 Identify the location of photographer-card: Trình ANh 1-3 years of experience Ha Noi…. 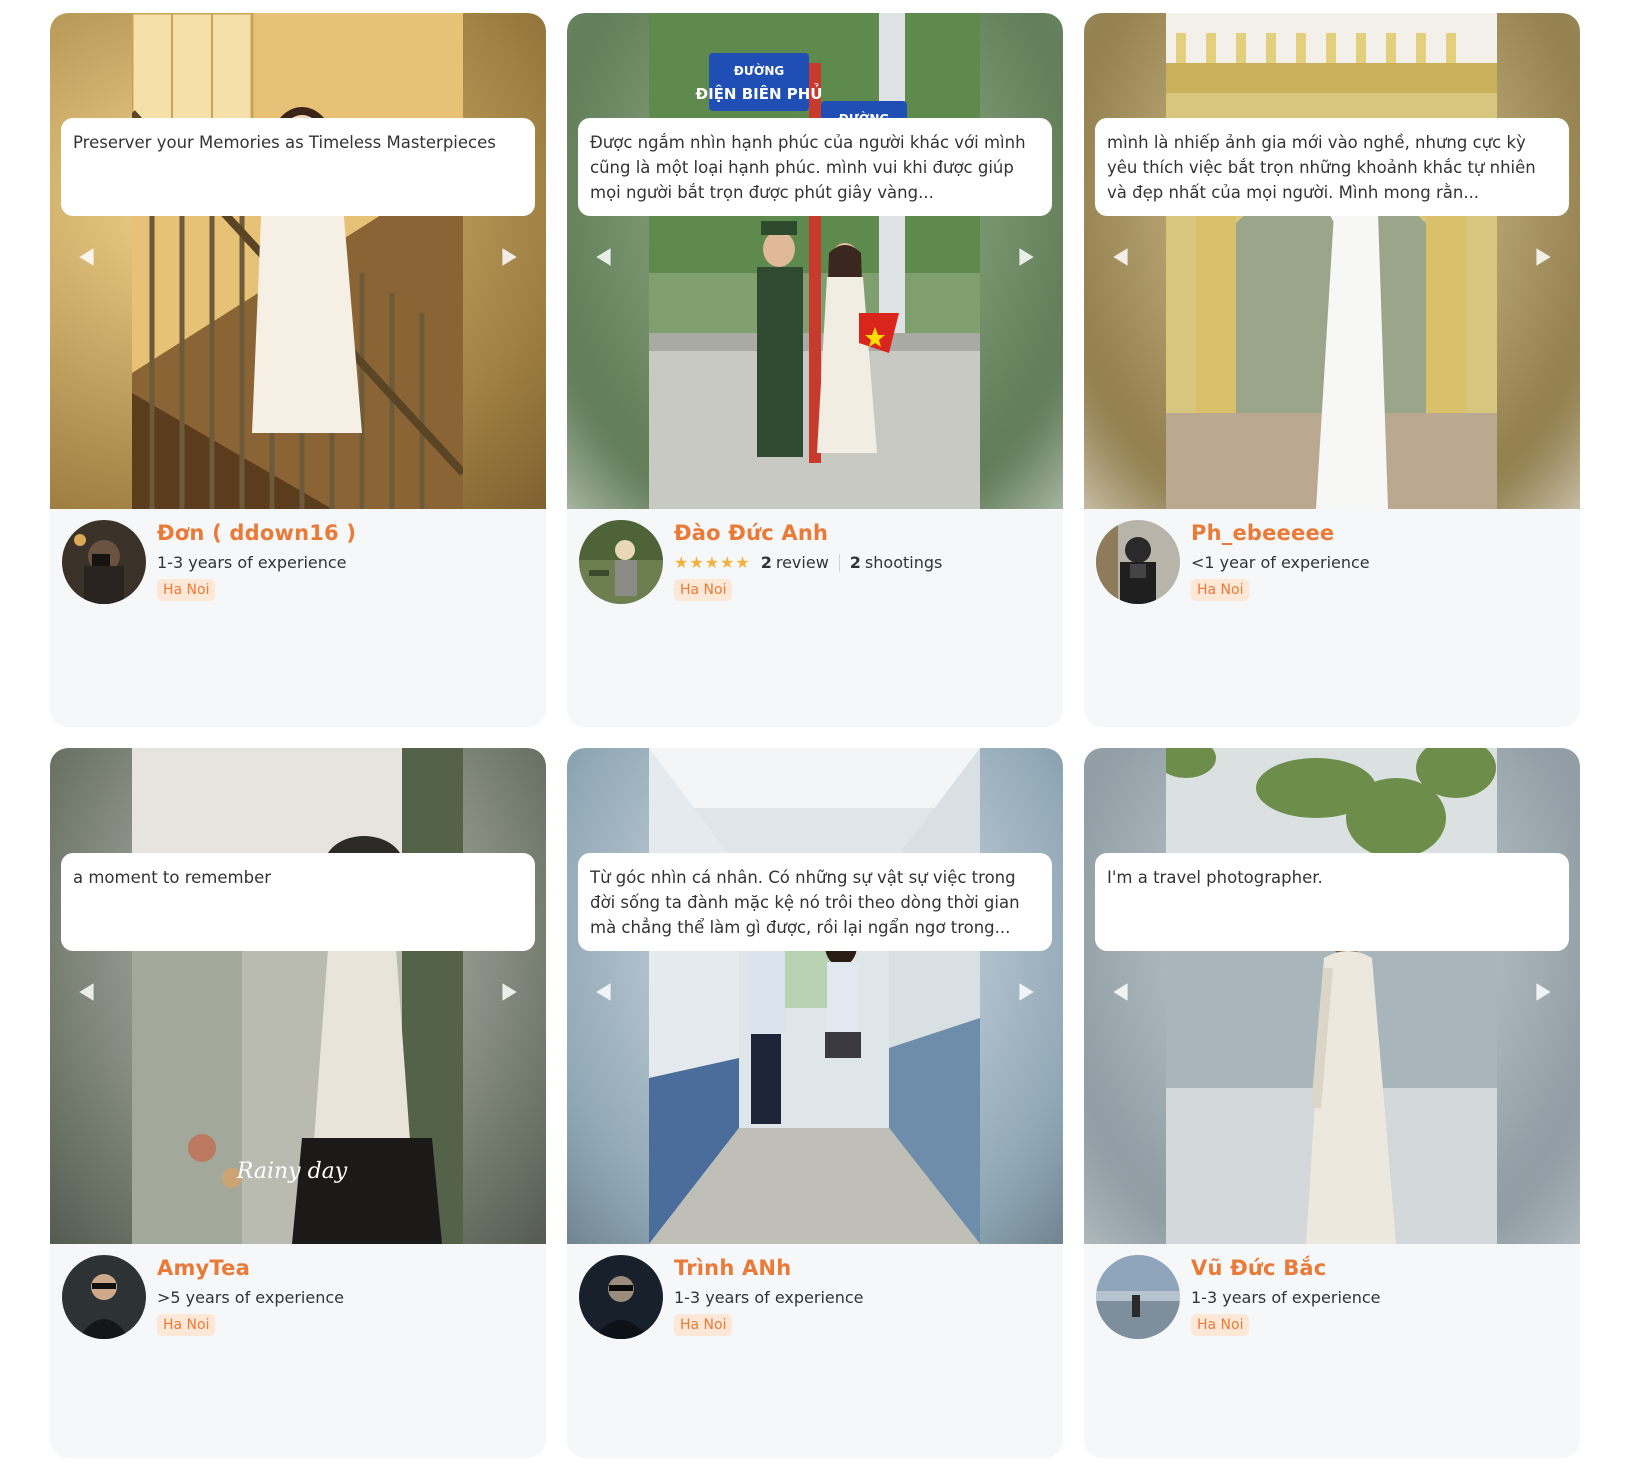
(815, 1103).